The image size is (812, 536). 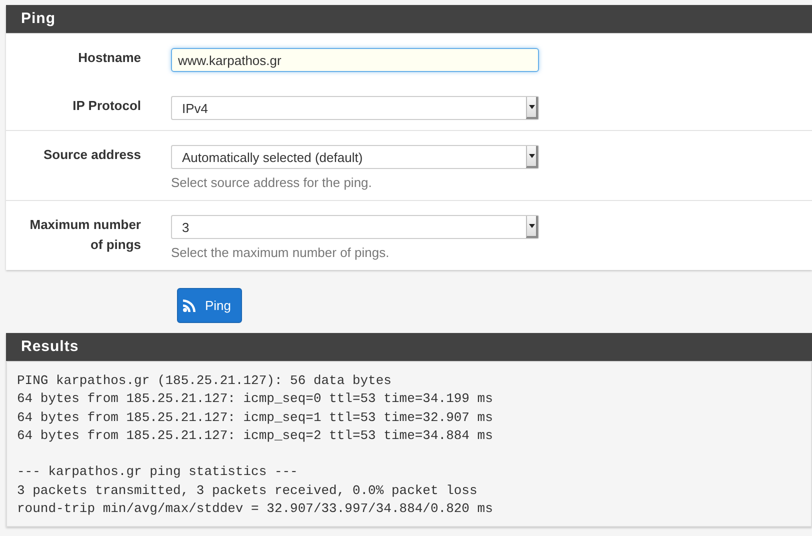 I want to click on field-label: Hostname, so click(x=109, y=58).